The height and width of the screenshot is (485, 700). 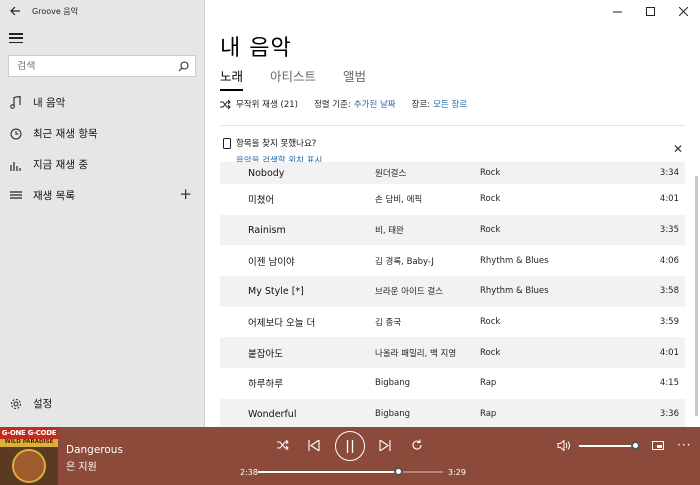 What do you see at coordinates (102, 195) in the screenshot?
I see `sidebar-item-playlists: 재생 목록 +` at bounding box center [102, 195].